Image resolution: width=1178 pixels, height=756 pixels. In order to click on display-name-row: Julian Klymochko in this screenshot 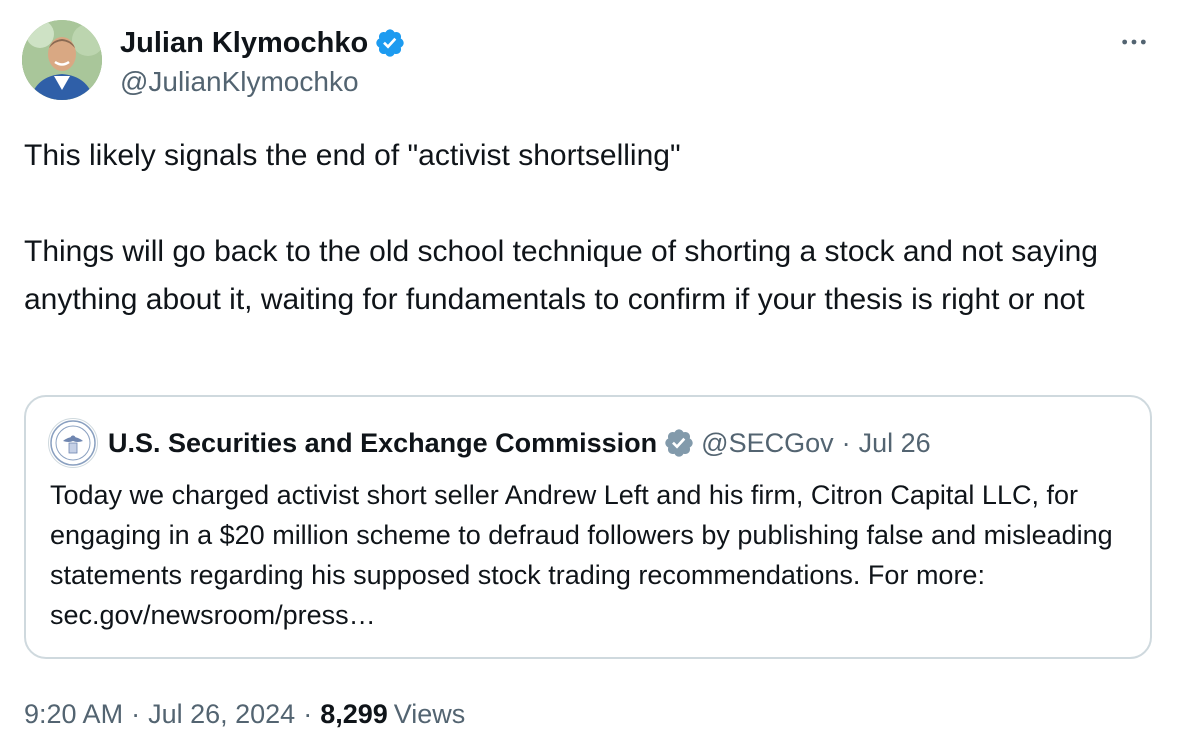, I will do `click(263, 43)`.